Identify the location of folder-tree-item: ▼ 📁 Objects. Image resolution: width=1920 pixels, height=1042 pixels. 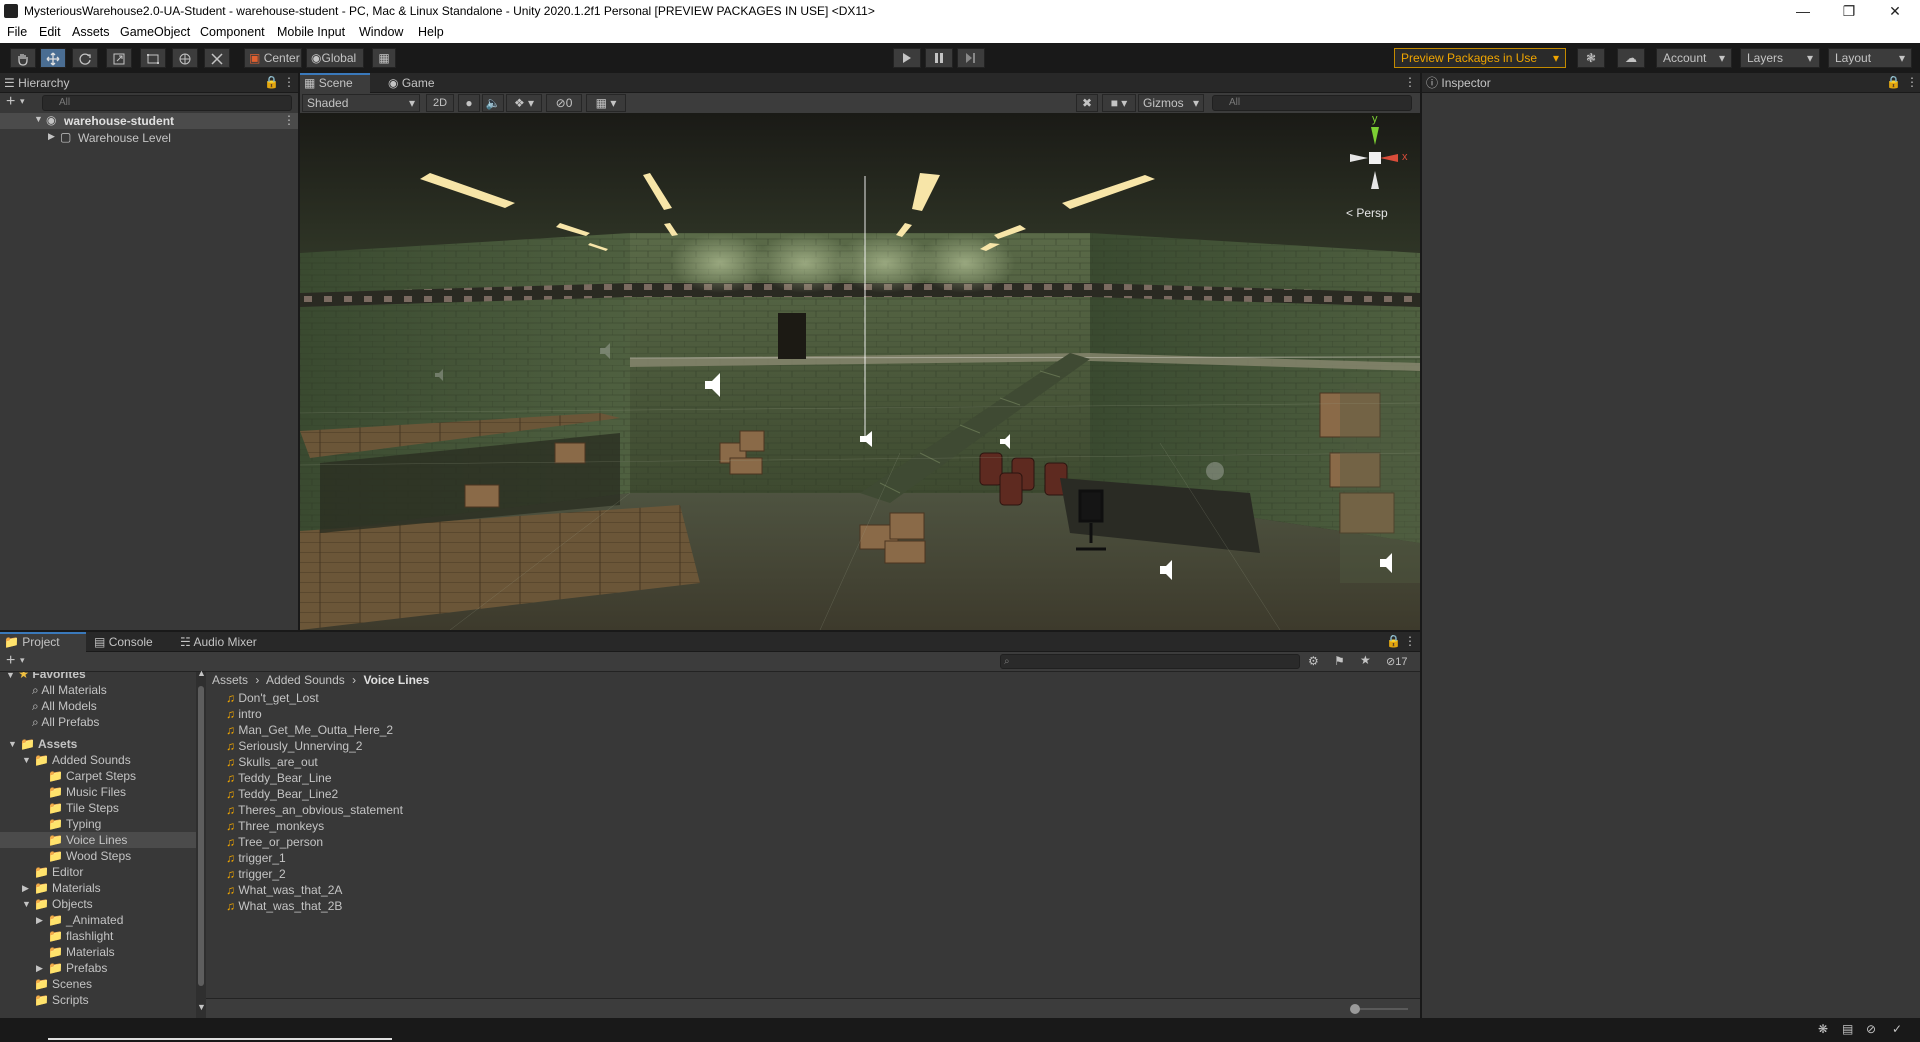
(98, 904).